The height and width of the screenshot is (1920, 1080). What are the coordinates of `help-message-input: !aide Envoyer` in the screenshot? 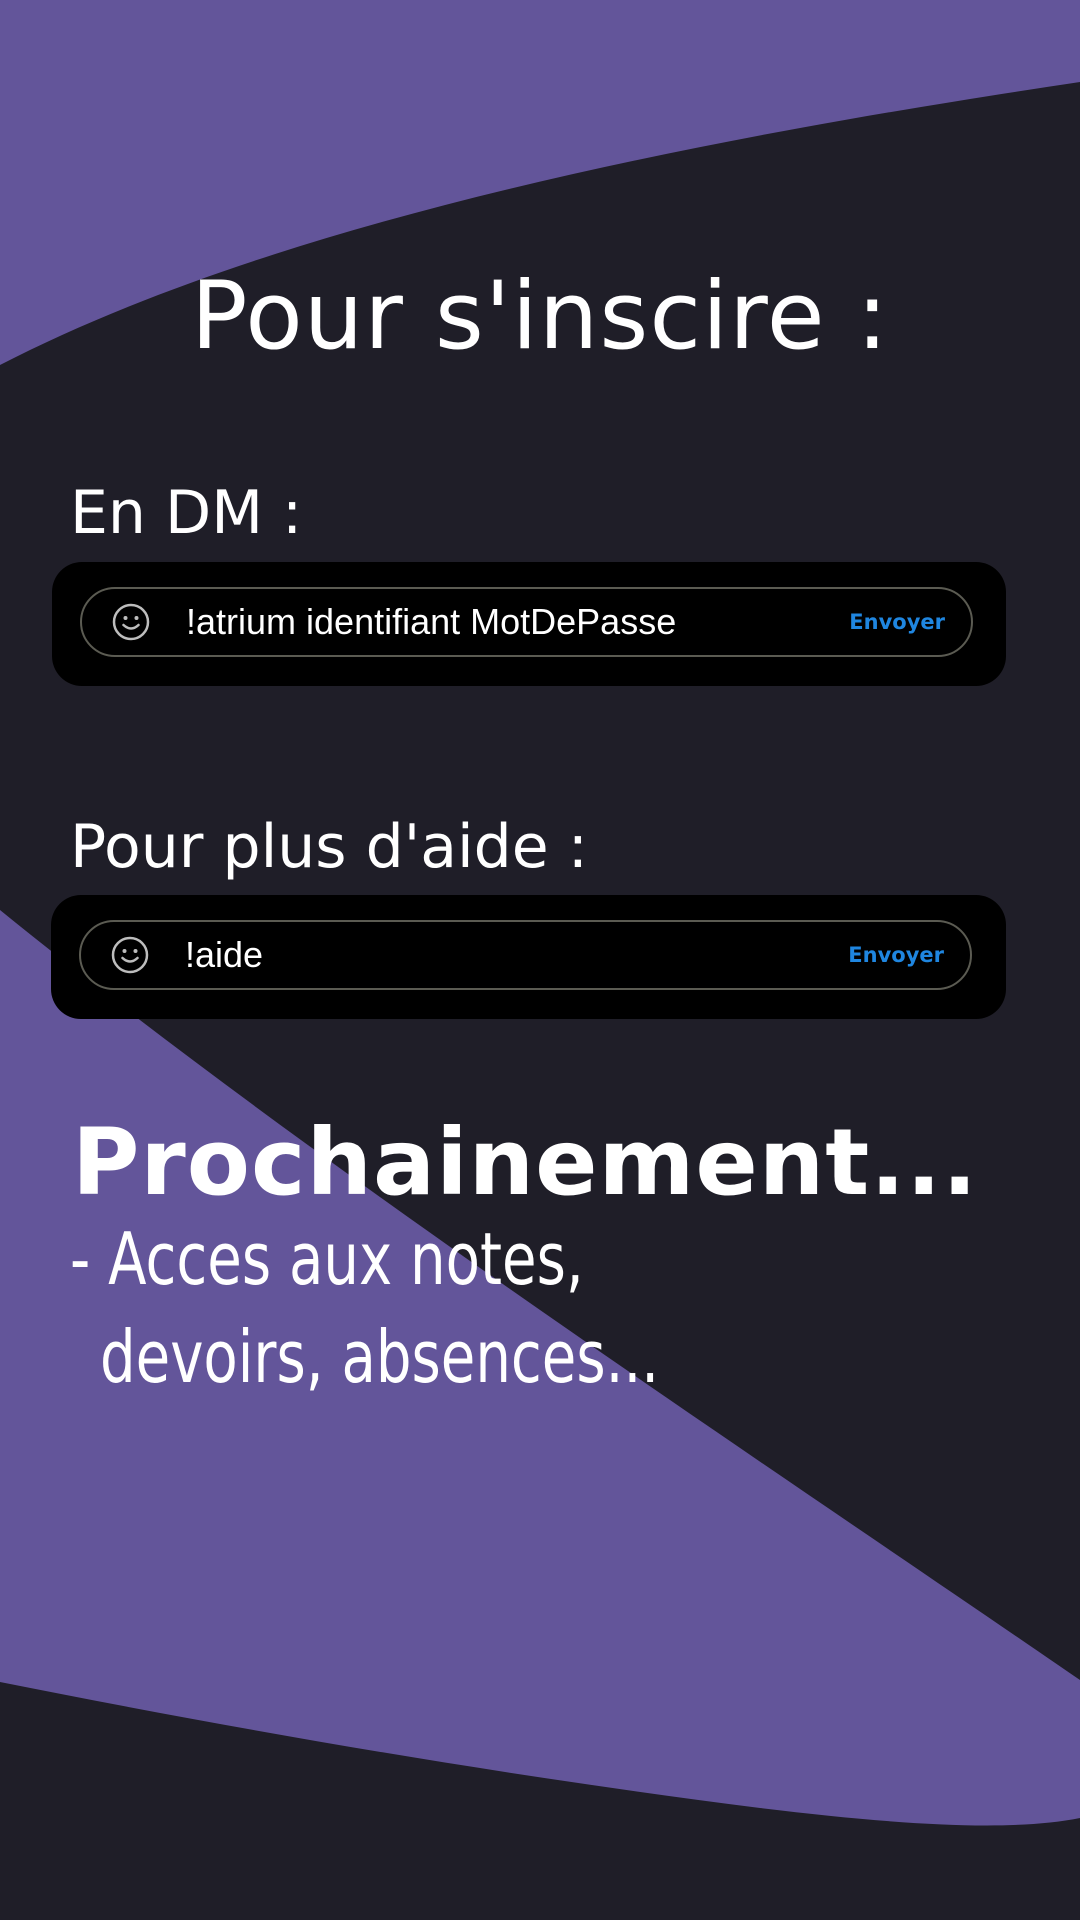 It's located at (525, 955).